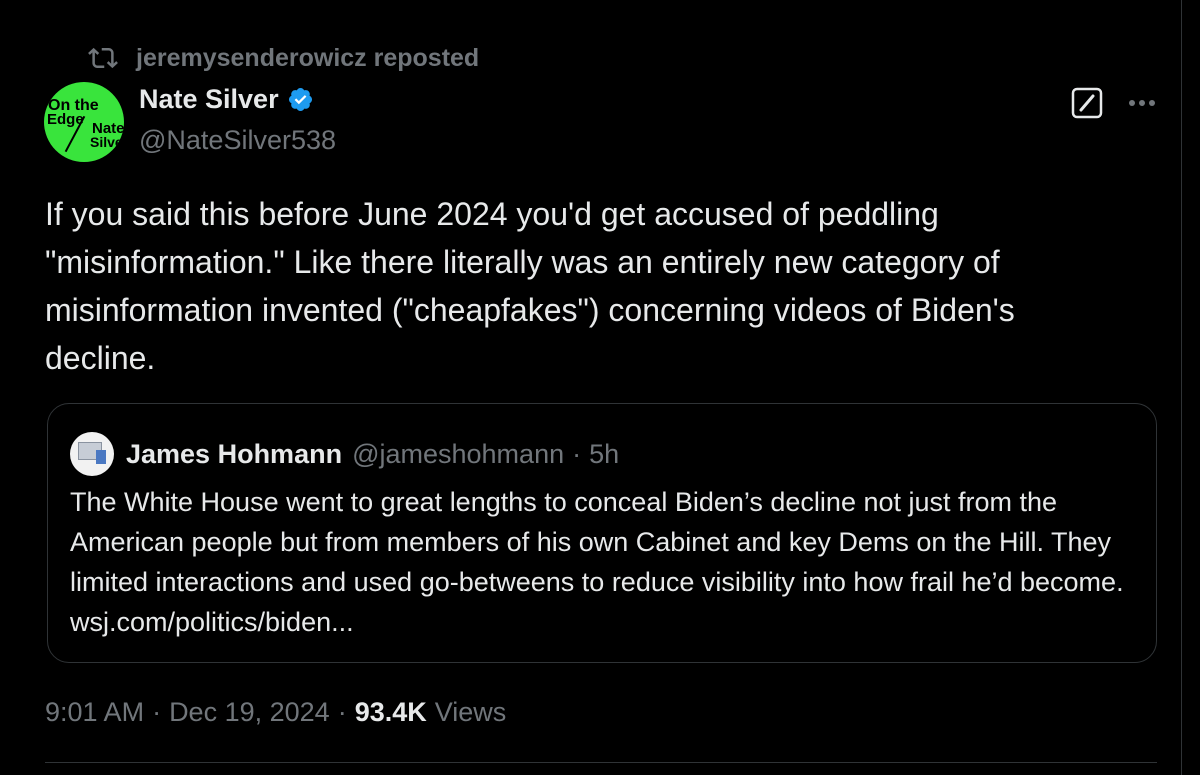 Image resolution: width=1200 pixels, height=775 pixels. Describe the element at coordinates (458, 454) in the screenshot. I see `quoted-author-handle: @jameshohmann` at that location.